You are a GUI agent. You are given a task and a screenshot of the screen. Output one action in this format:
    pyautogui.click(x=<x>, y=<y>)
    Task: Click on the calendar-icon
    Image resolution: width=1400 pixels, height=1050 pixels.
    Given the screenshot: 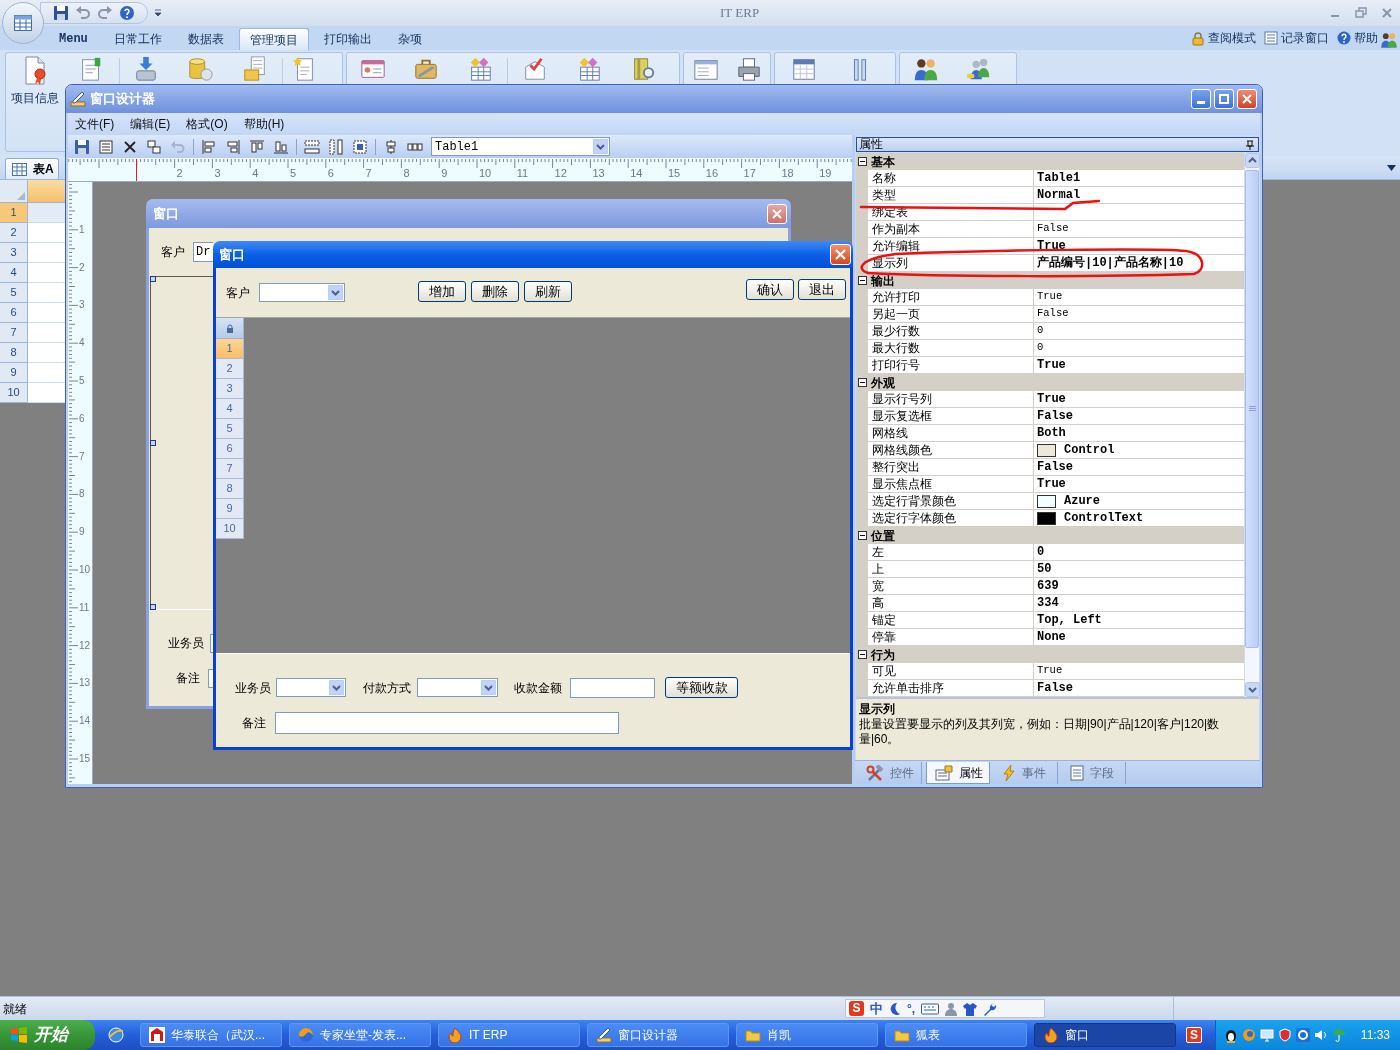 What is the action you would take?
    pyautogui.click(x=804, y=69)
    